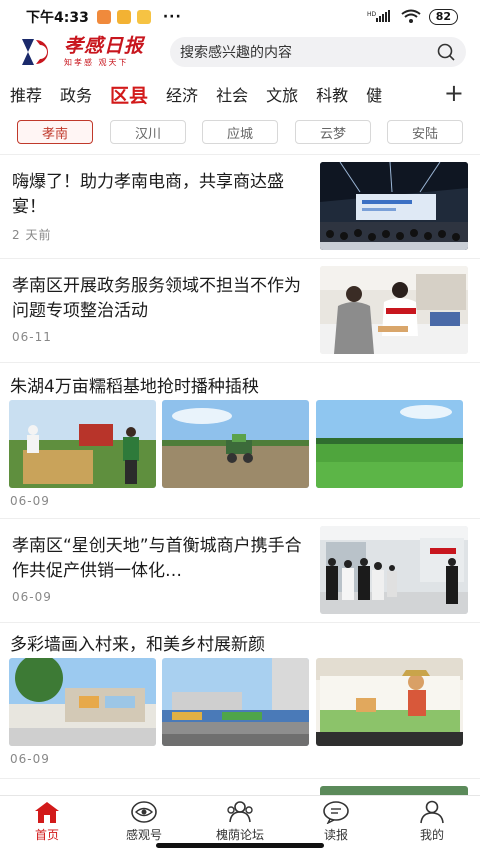  Describe the element at coordinates (431, 835) in the screenshot. I see `nav-mine-label: 我的` at that location.